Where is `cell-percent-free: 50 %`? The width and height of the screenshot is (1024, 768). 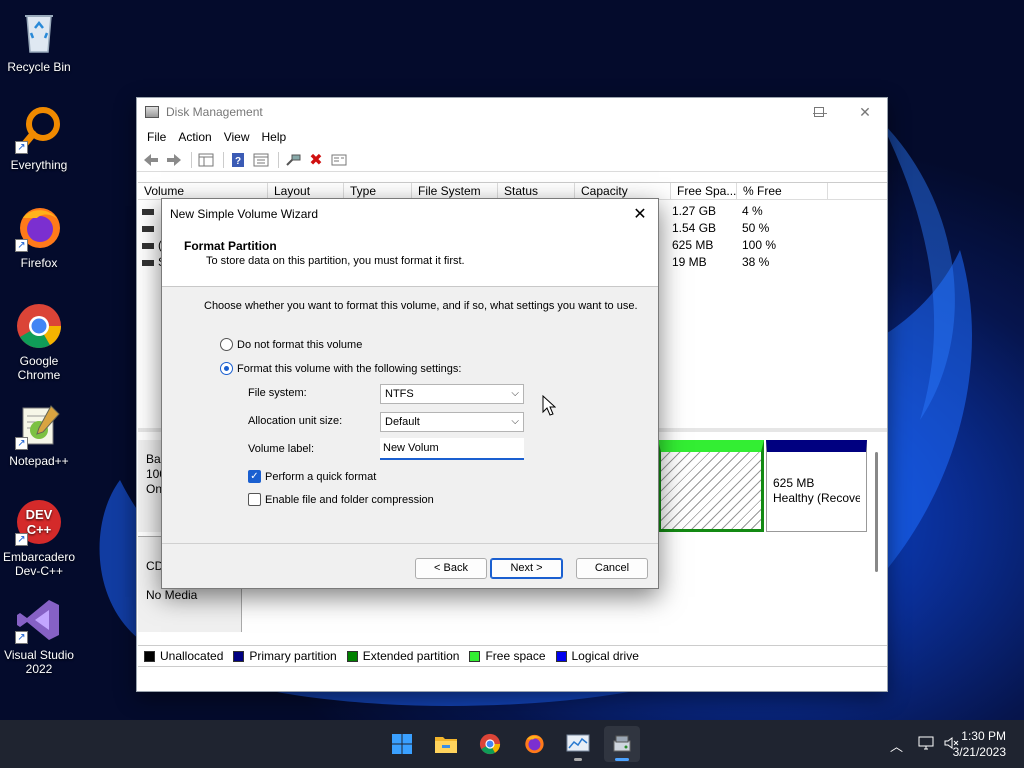 cell-percent-free: 50 % is located at coordinates (756, 228).